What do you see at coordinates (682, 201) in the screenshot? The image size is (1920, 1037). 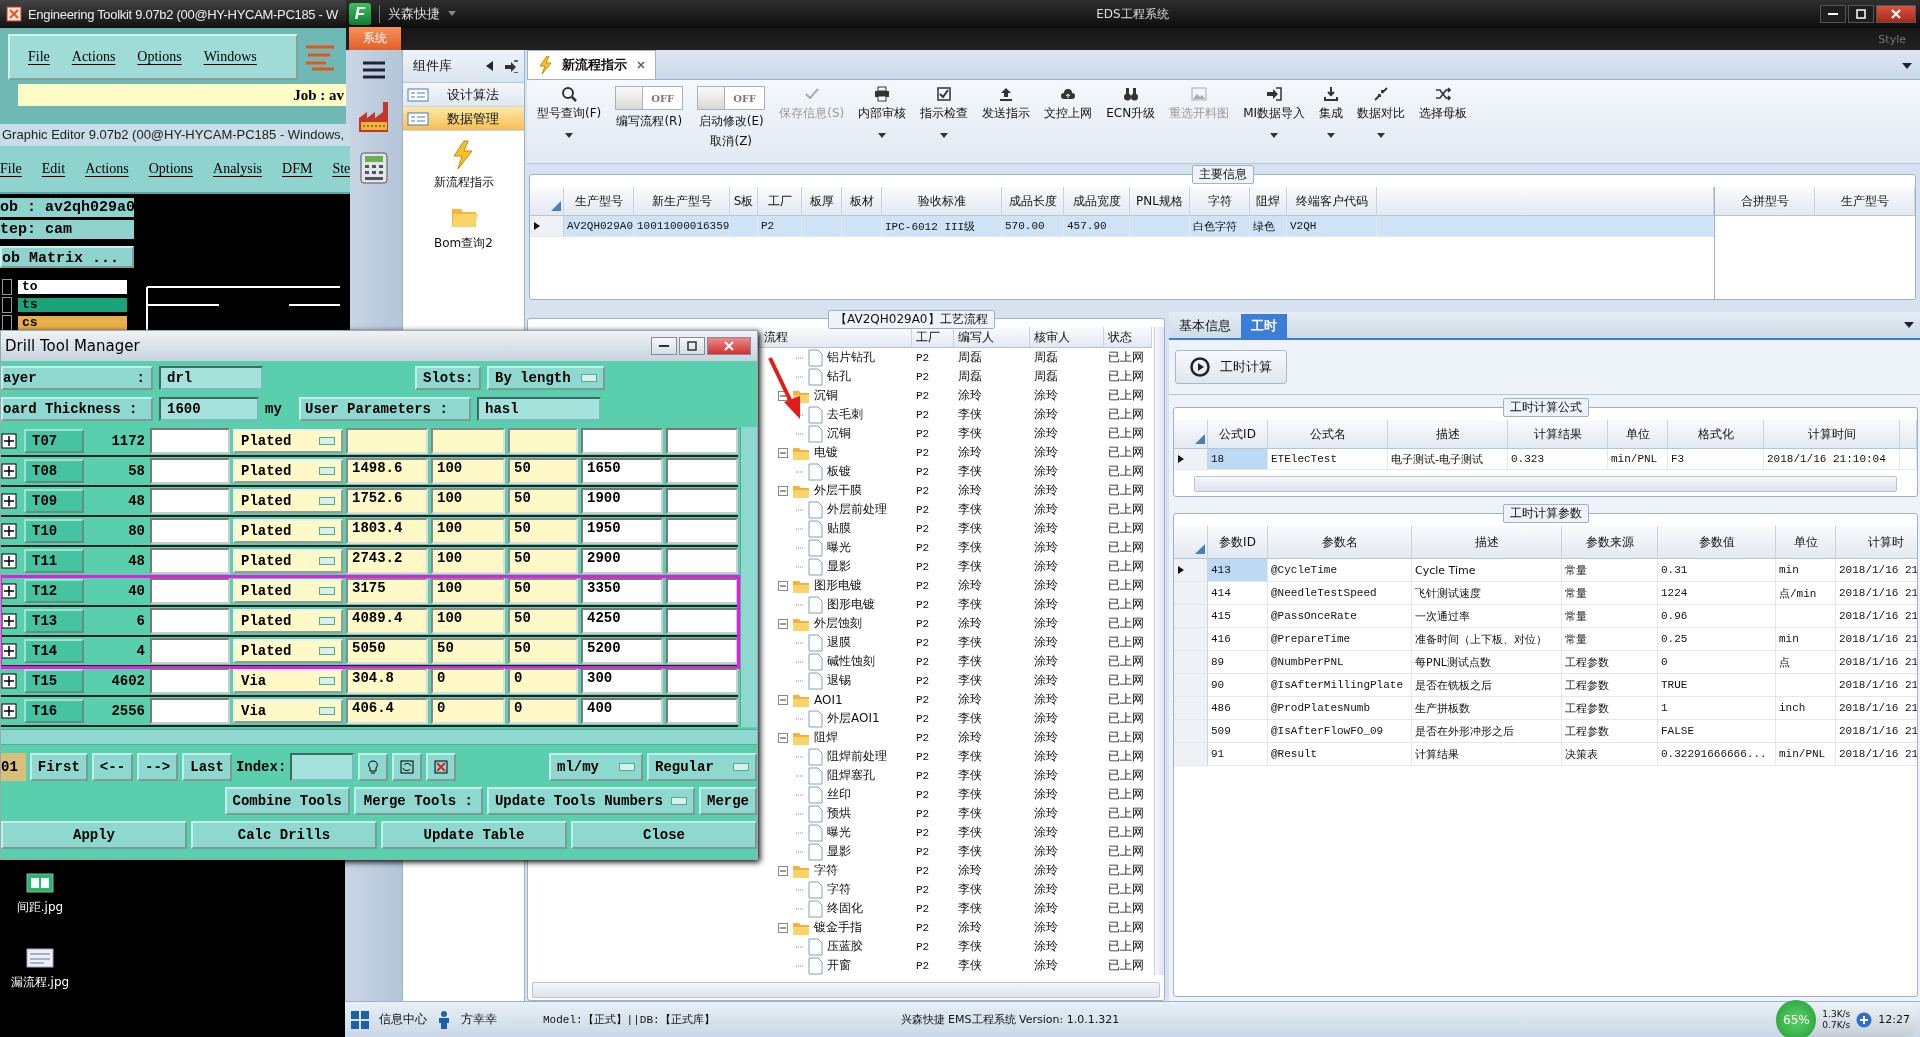 I see `column-header: 新生产型号` at bounding box center [682, 201].